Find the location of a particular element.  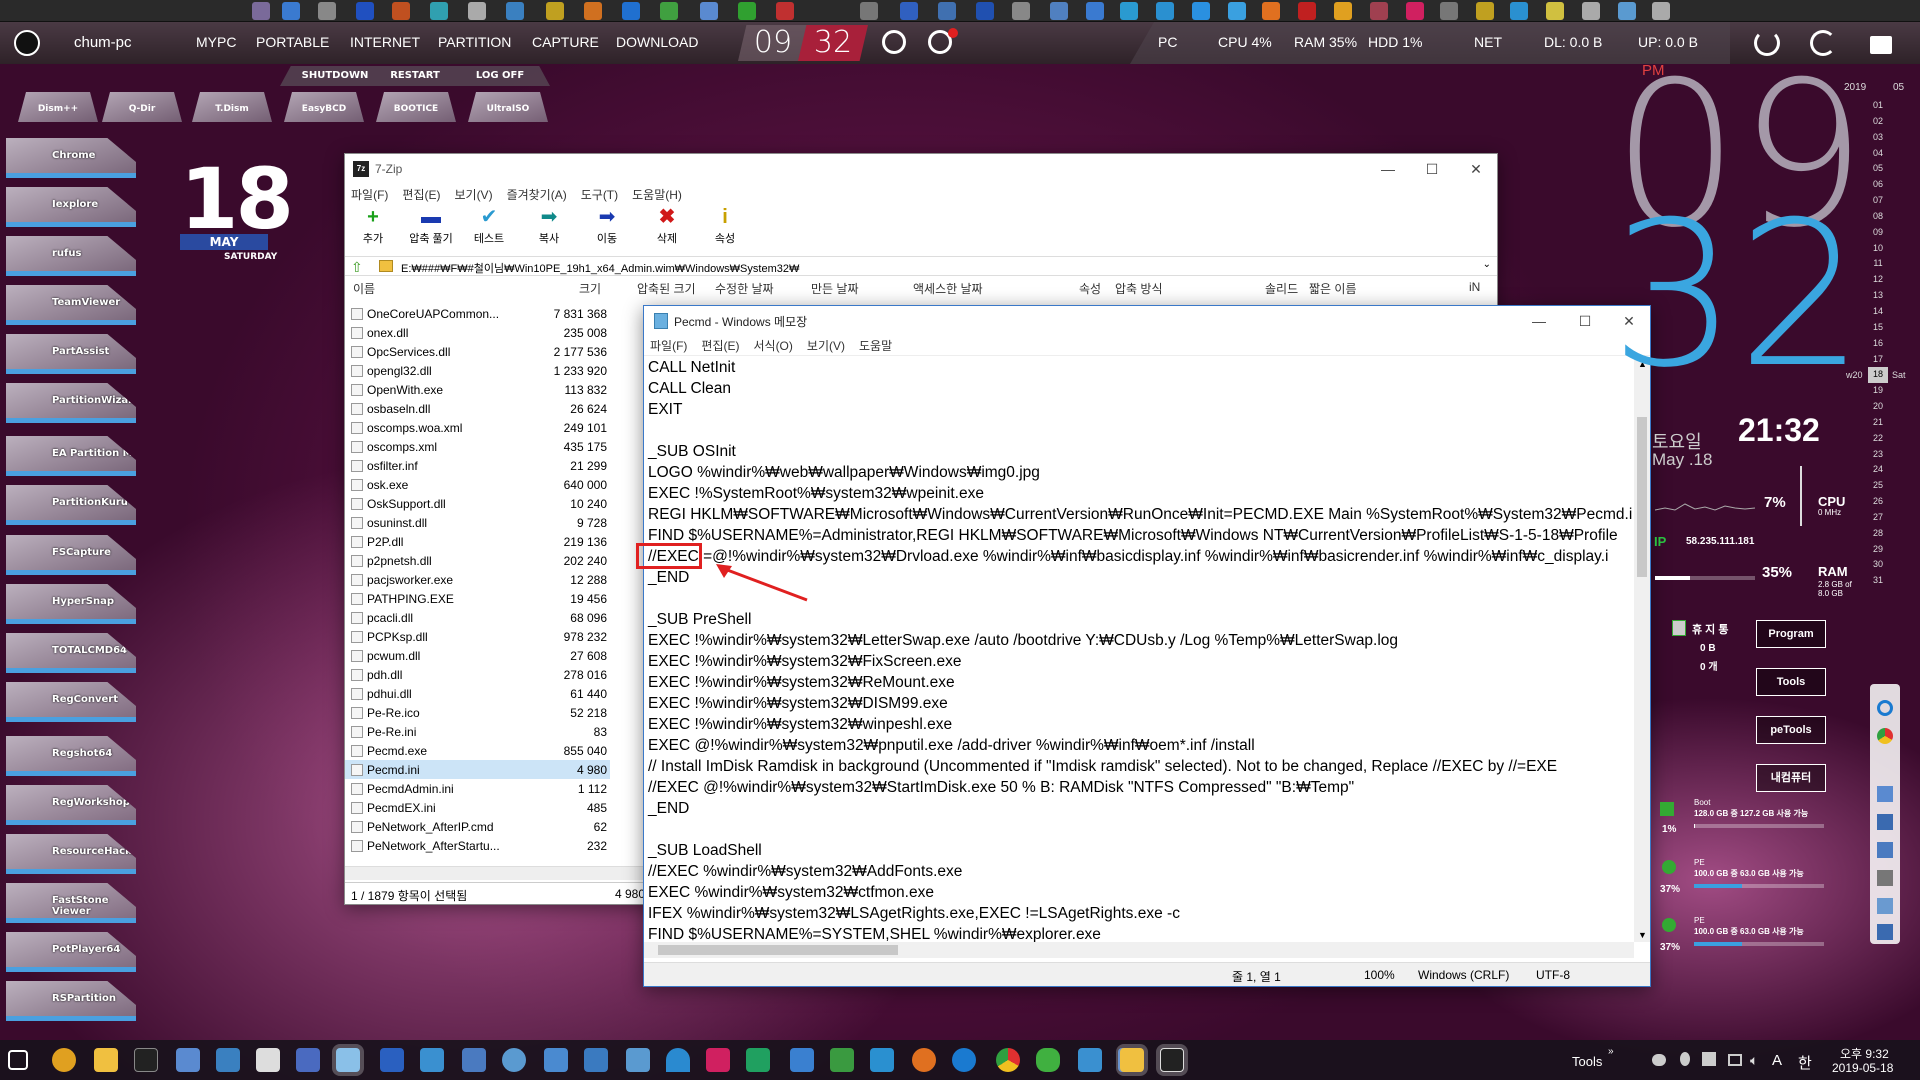

tools-button: Tools is located at coordinates (1791, 682).